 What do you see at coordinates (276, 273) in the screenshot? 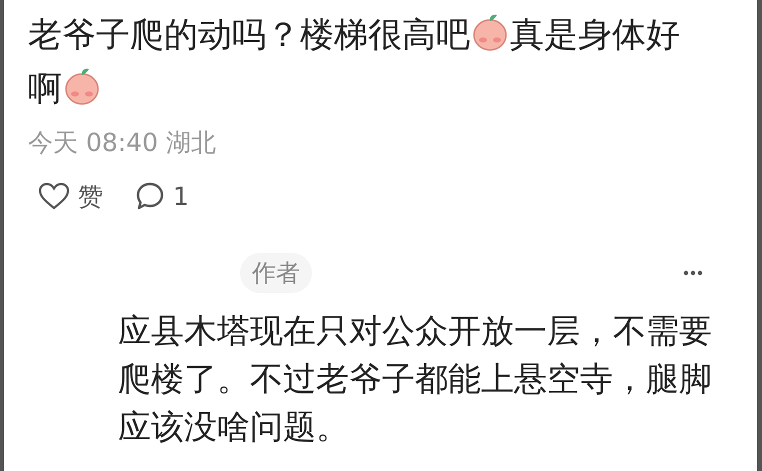
I see `author-badge: 作者` at bounding box center [276, 273].